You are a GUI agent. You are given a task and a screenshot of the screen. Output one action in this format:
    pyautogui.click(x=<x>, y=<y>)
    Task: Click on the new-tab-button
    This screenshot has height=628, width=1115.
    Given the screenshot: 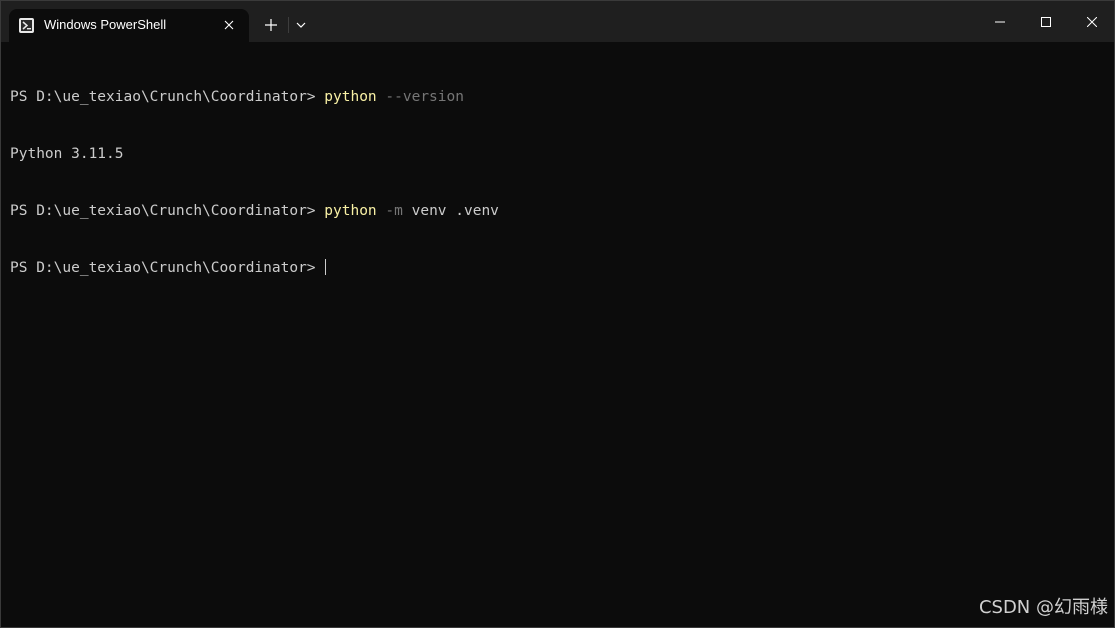 What is the action you would take?
    pyautogui.click(x=271, y=25)
    